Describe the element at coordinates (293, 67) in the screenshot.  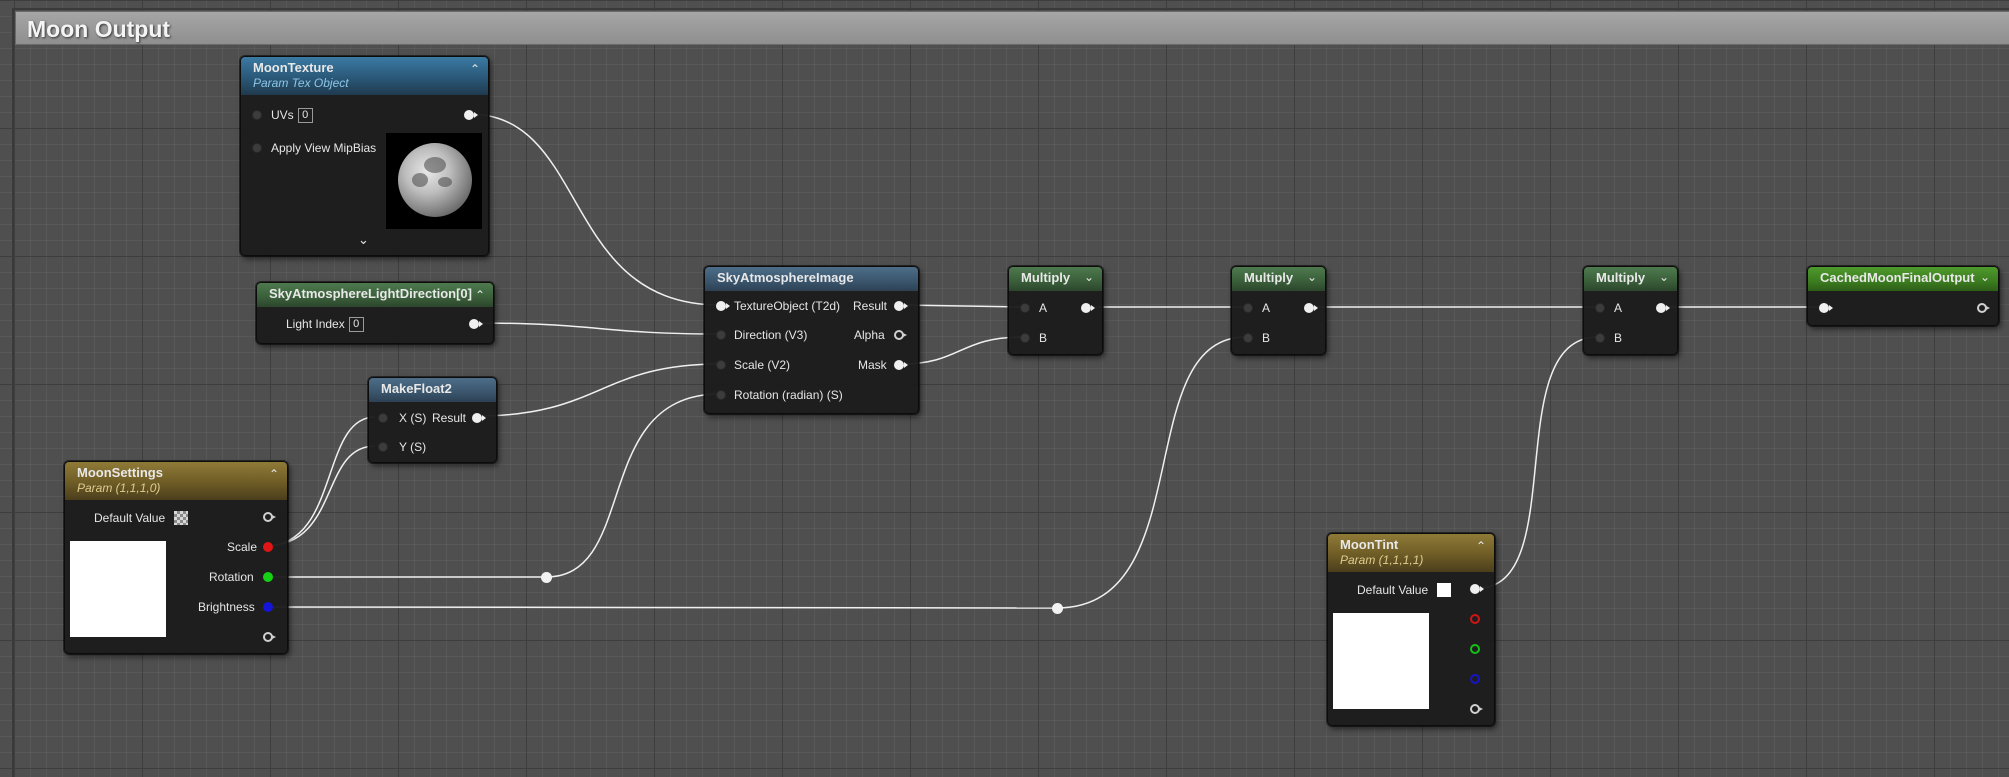
I see `node-title: MoonTexture` at that location.